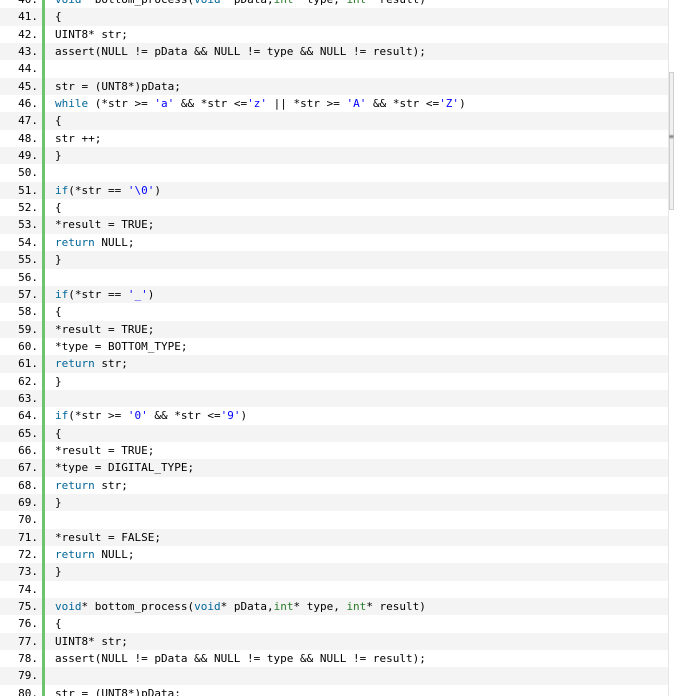 The image size is (675, 696). What do you see at coordinates (356, 104) in the screenshot?
I see `code-token: 'A'` at bounding box center [356, 104].